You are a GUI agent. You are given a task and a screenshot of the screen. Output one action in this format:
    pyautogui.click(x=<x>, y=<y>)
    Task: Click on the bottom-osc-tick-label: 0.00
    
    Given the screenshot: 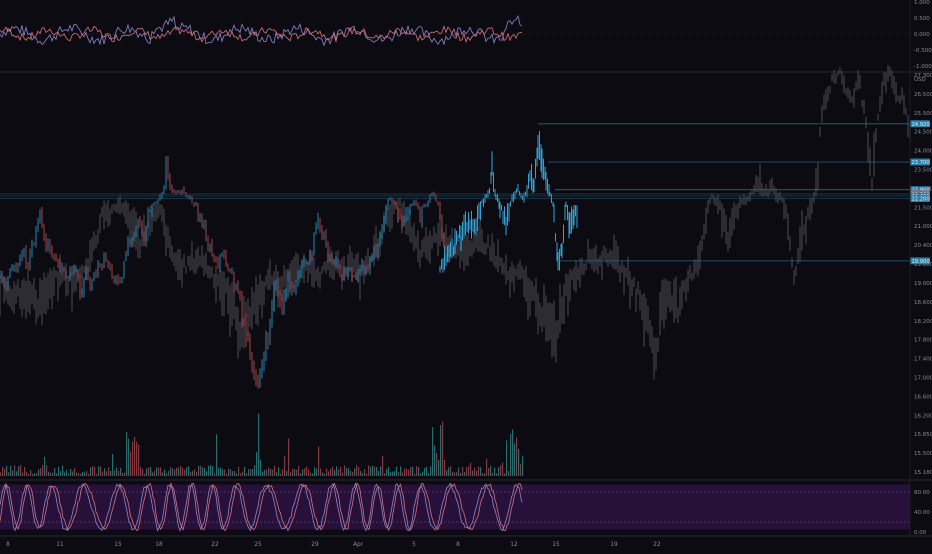 What is the action you would take?
    pyautogui.click(x=920, y=533)
    